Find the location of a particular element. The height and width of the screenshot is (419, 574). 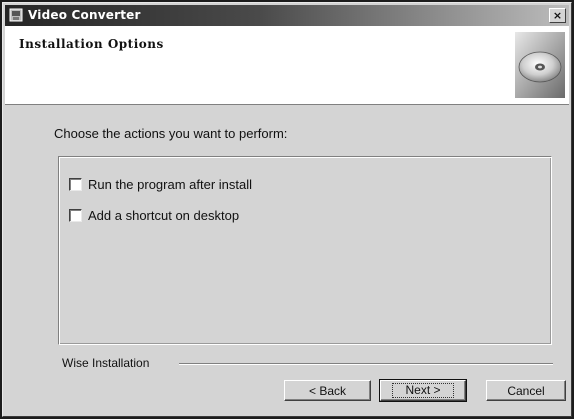

window-title: Video Converter is located at coordinates (84, 15).